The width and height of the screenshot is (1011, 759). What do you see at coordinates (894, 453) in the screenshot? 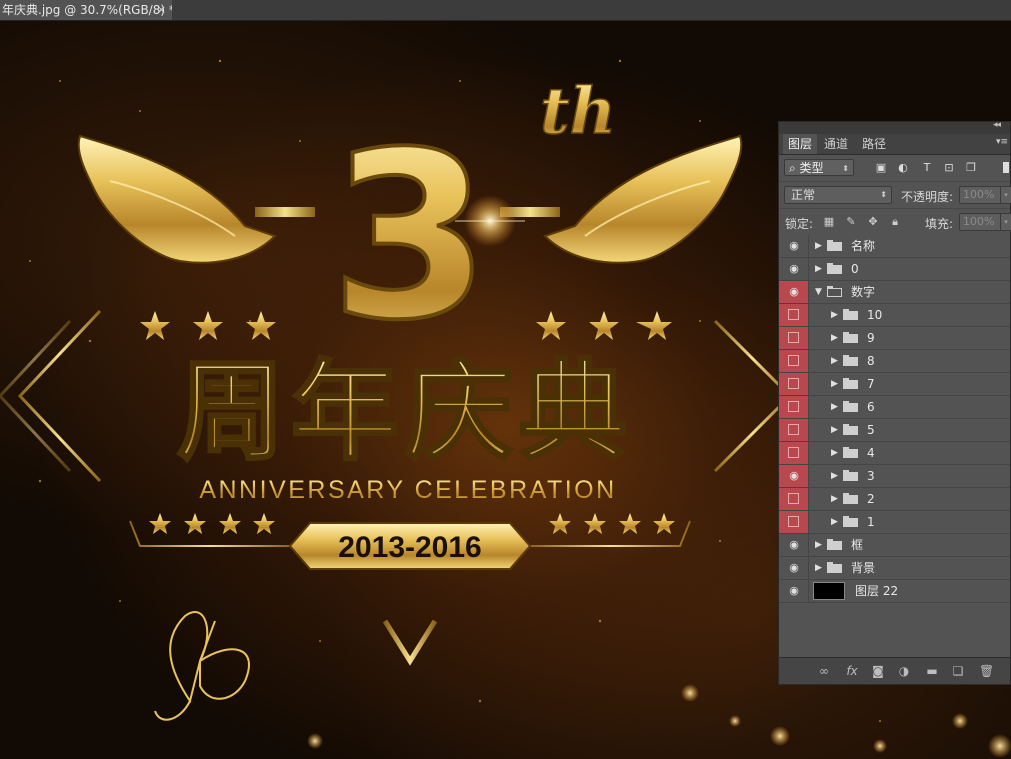
I see `layer-row: ▶ 4` at bounding box center [894, 453].